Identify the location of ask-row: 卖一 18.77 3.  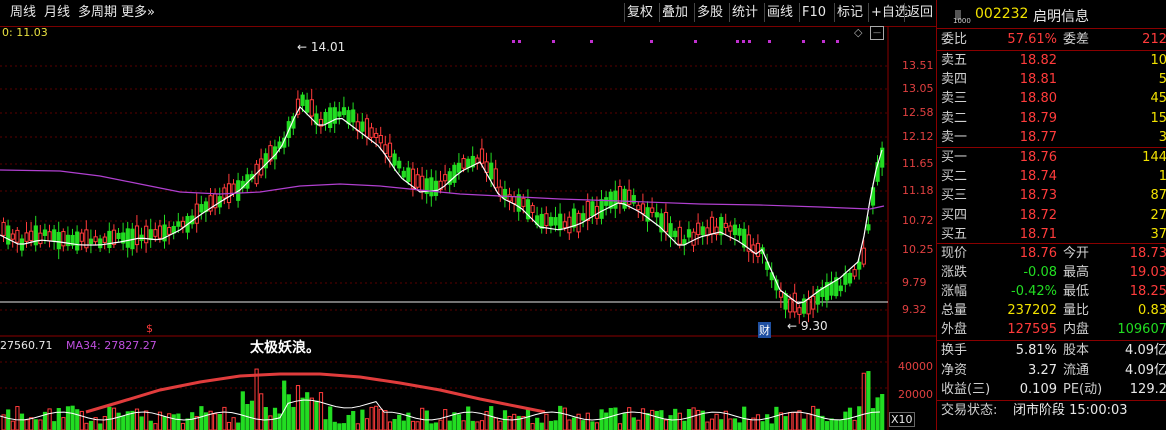
(1053, 137).